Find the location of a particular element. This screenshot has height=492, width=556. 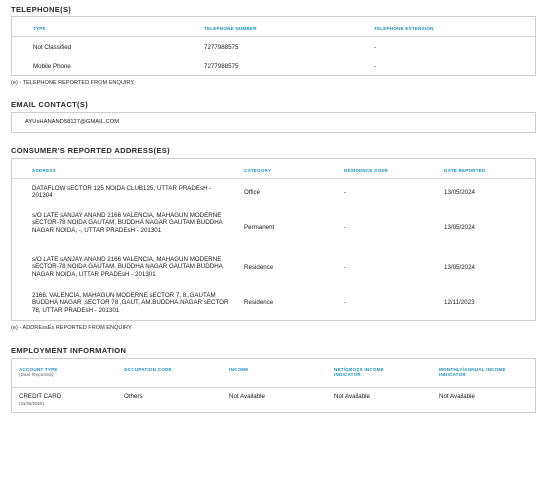

employment-row-1-account-type: CREDIT CARD (31/05/2025) is located at coordinates (40, 400).